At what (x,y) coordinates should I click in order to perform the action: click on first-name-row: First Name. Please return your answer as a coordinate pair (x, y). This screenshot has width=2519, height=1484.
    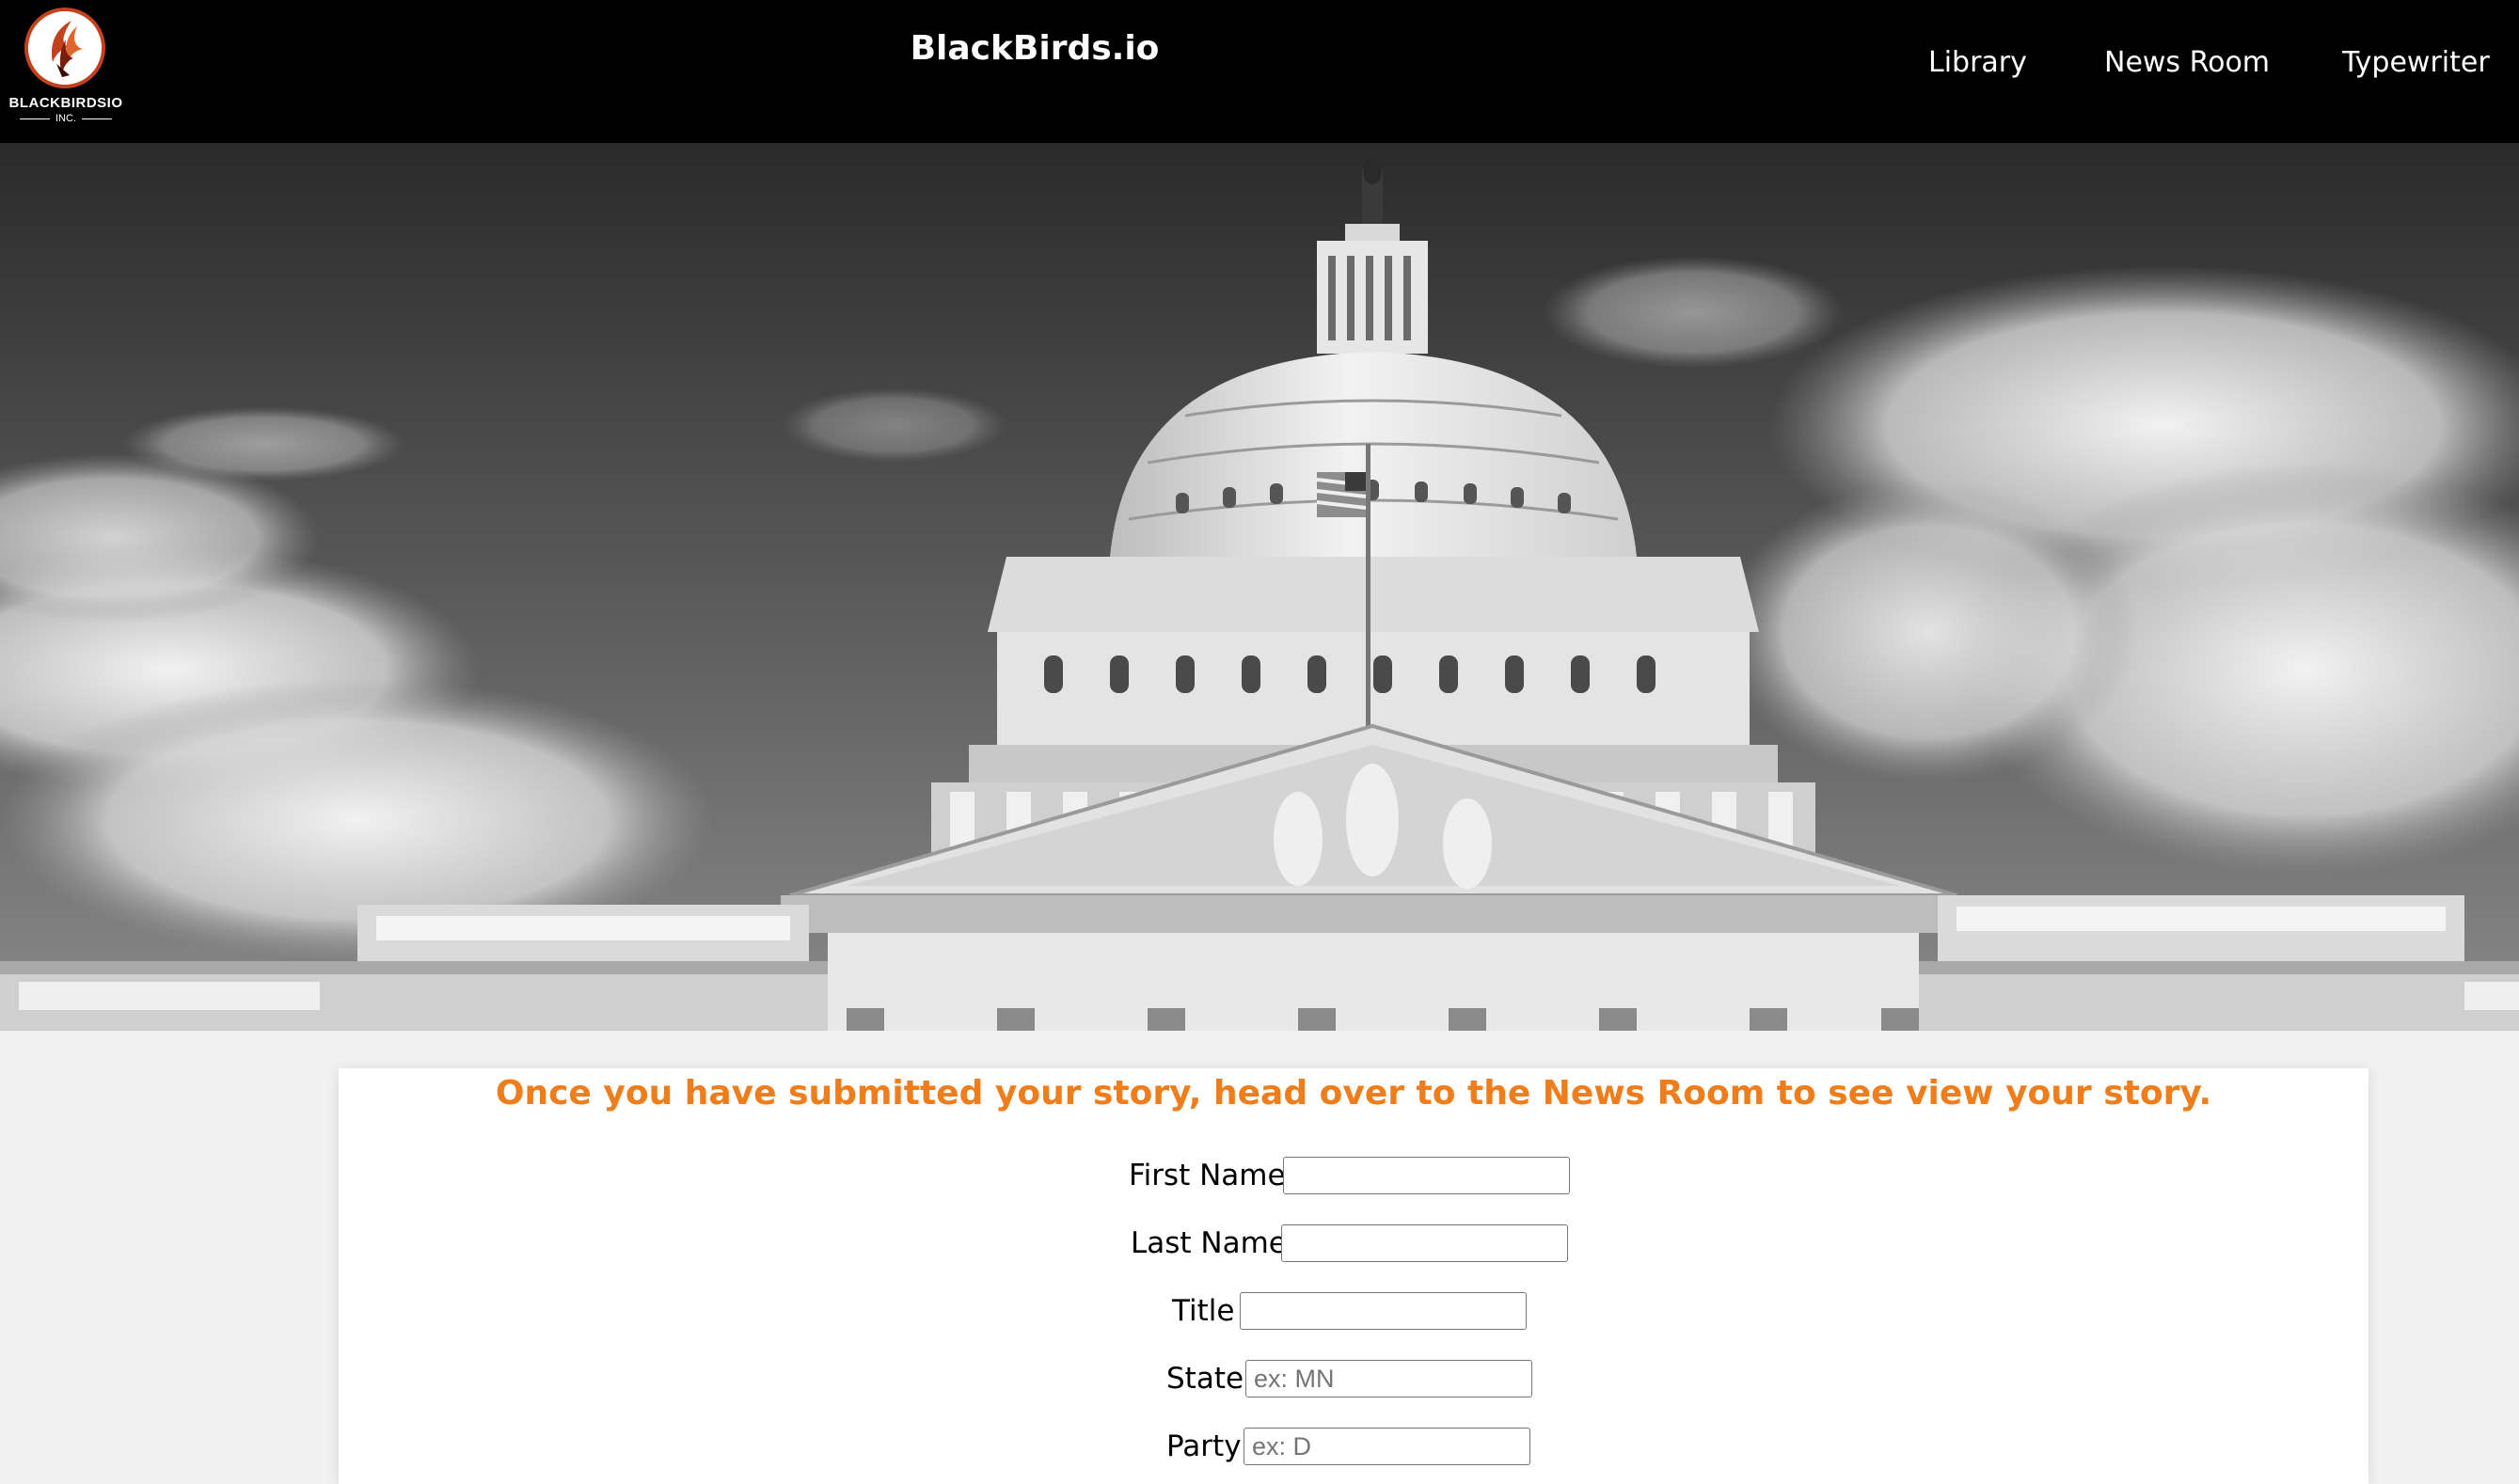
    Looking at the image, I should click on (1353, 1177).